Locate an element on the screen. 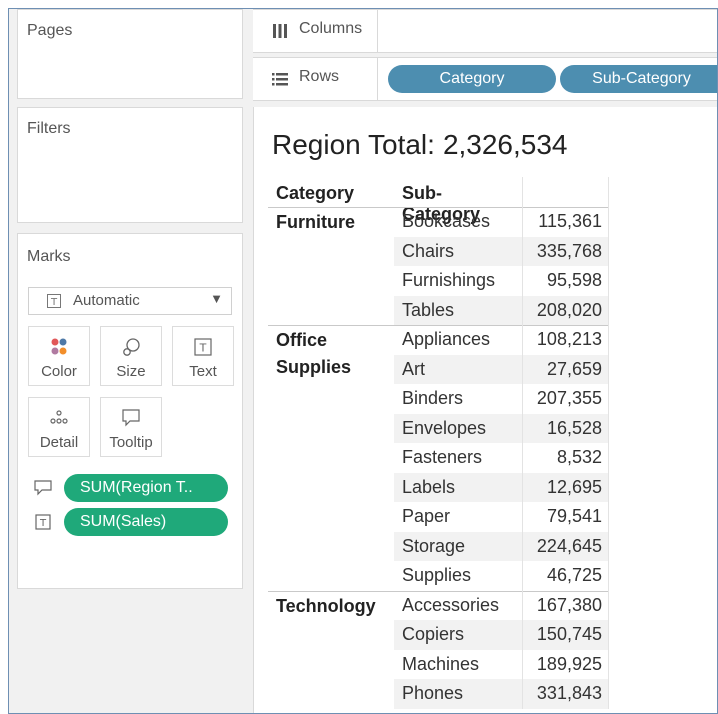  sales-value-cell: 115,361 is located at coordinates (565, 222).